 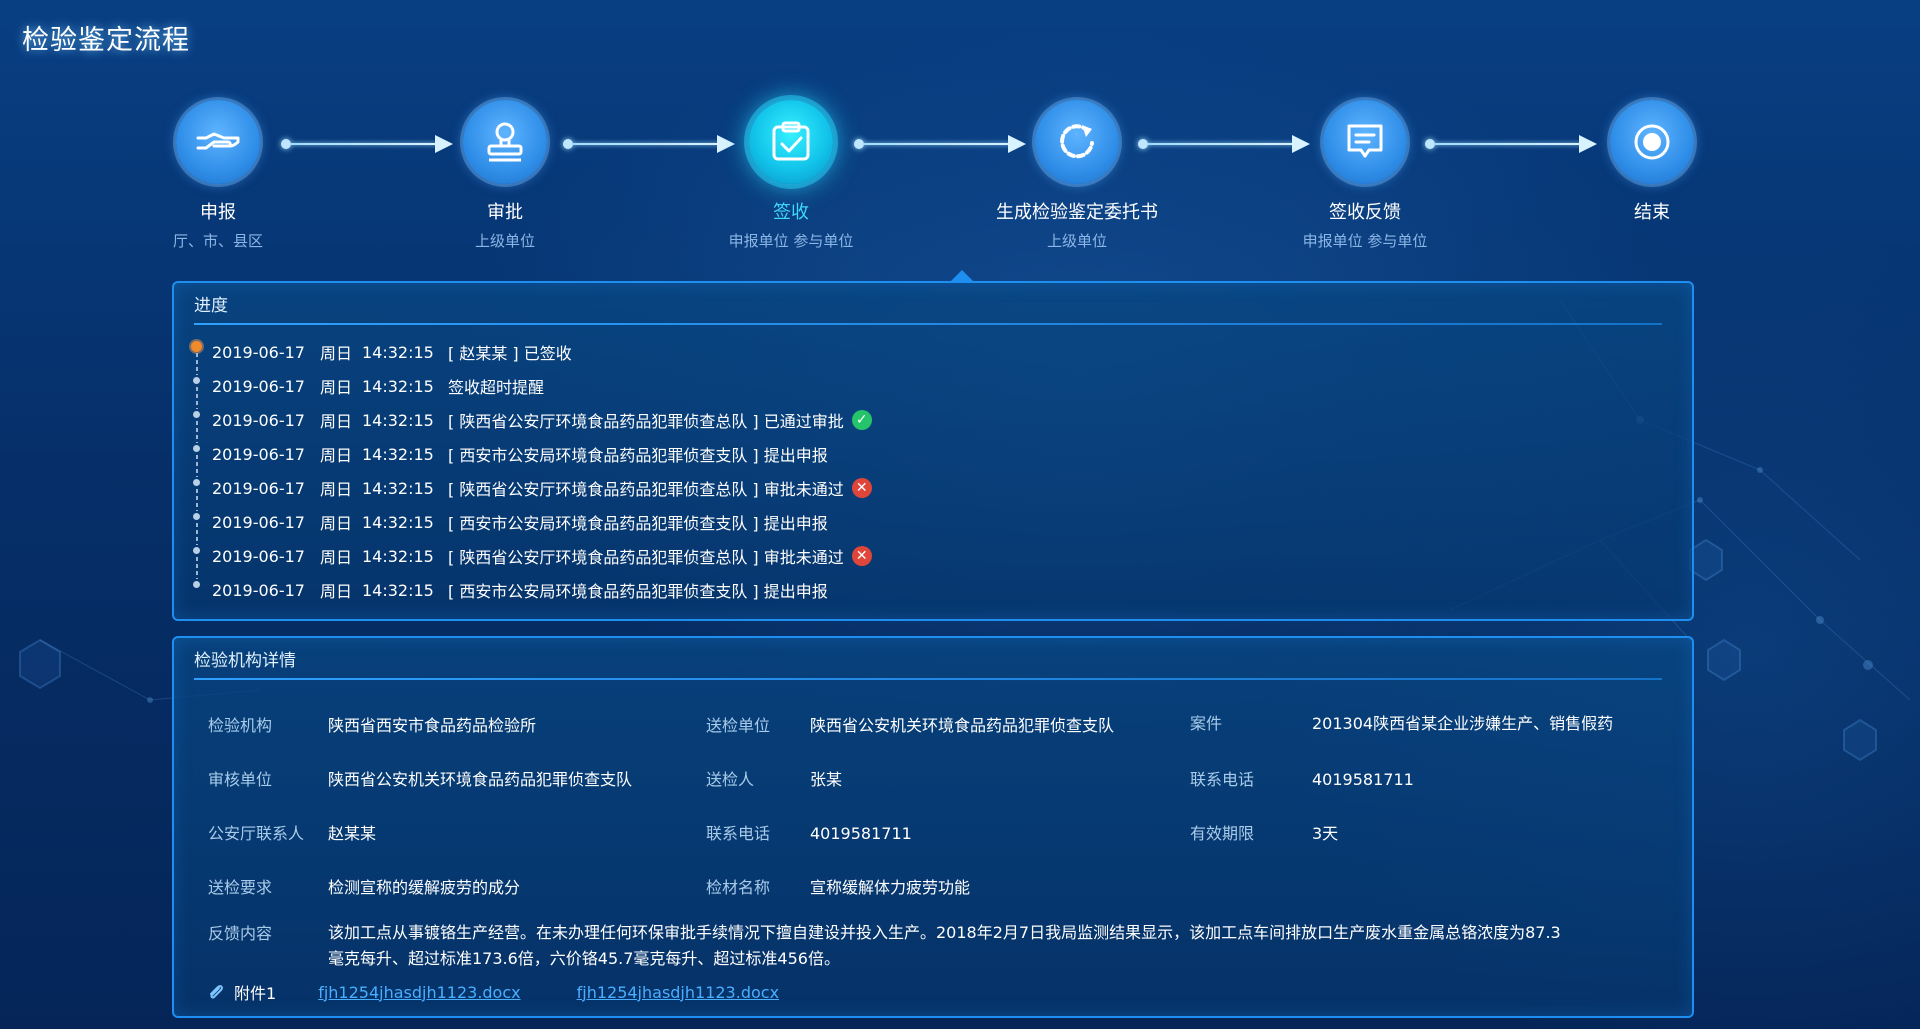 What do you see at coordinates (928, 324) in the screenshot?
I see `panel-divider` at bounding box center [928, 324].